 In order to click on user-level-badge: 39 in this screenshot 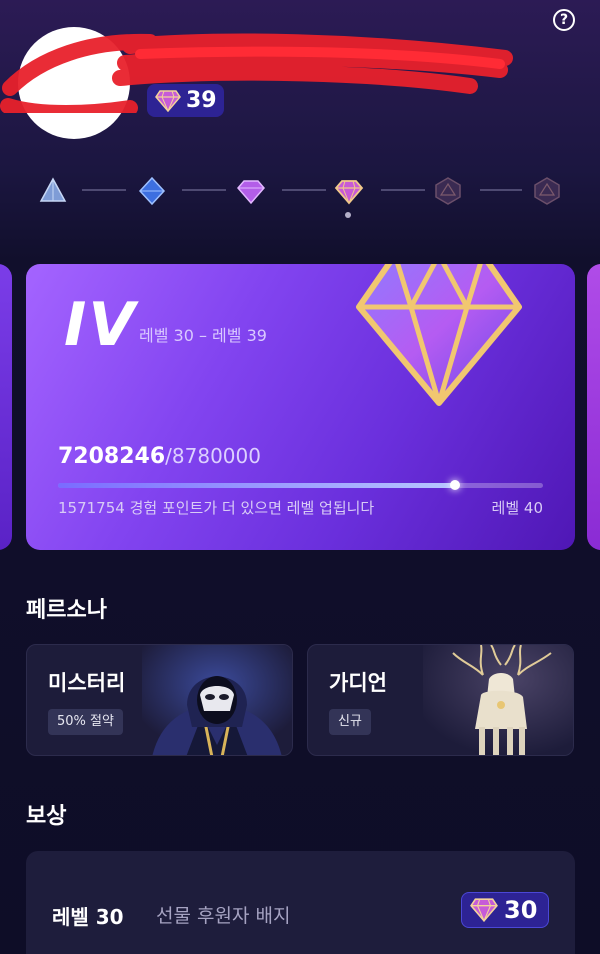, I will do `click(185, 100)`.